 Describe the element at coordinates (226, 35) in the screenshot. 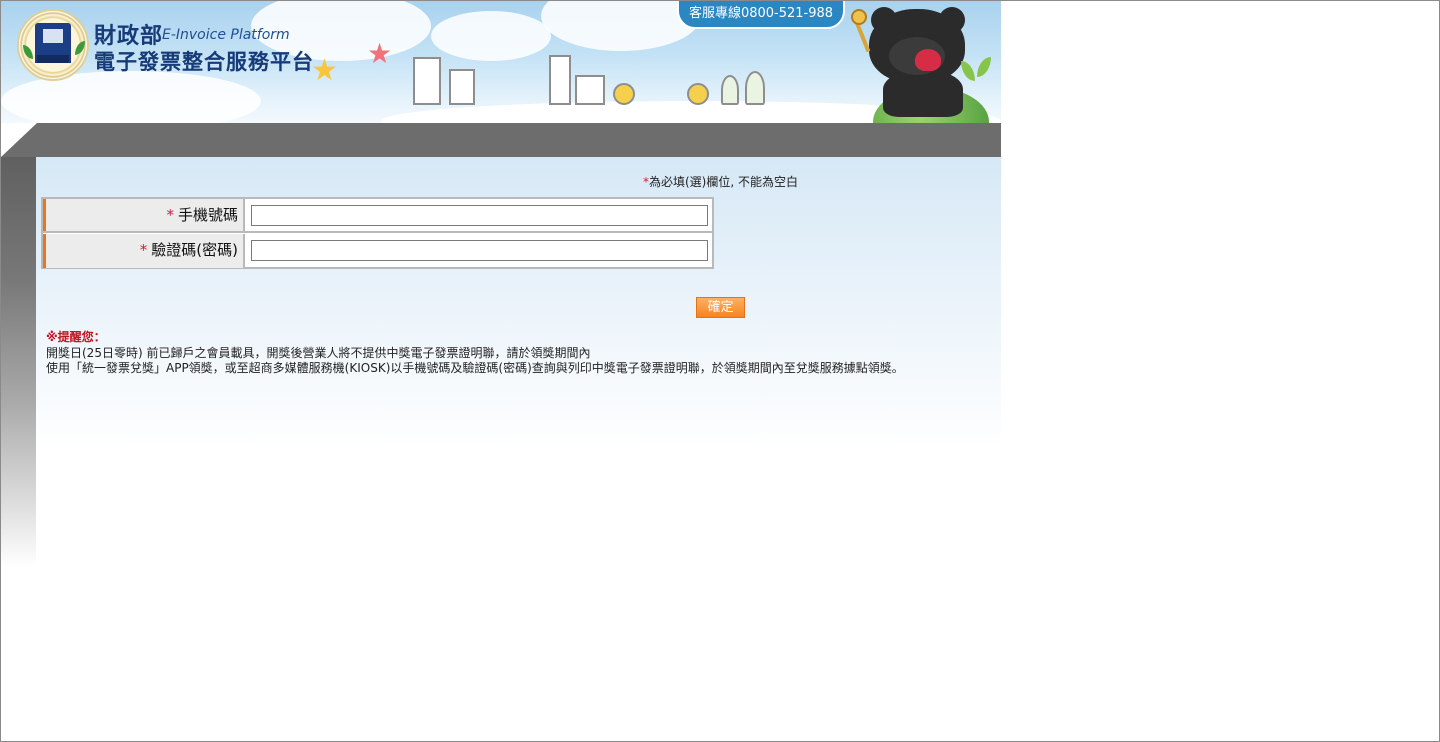

I see `platform-english-name: E-Invoice Platform` at that location.